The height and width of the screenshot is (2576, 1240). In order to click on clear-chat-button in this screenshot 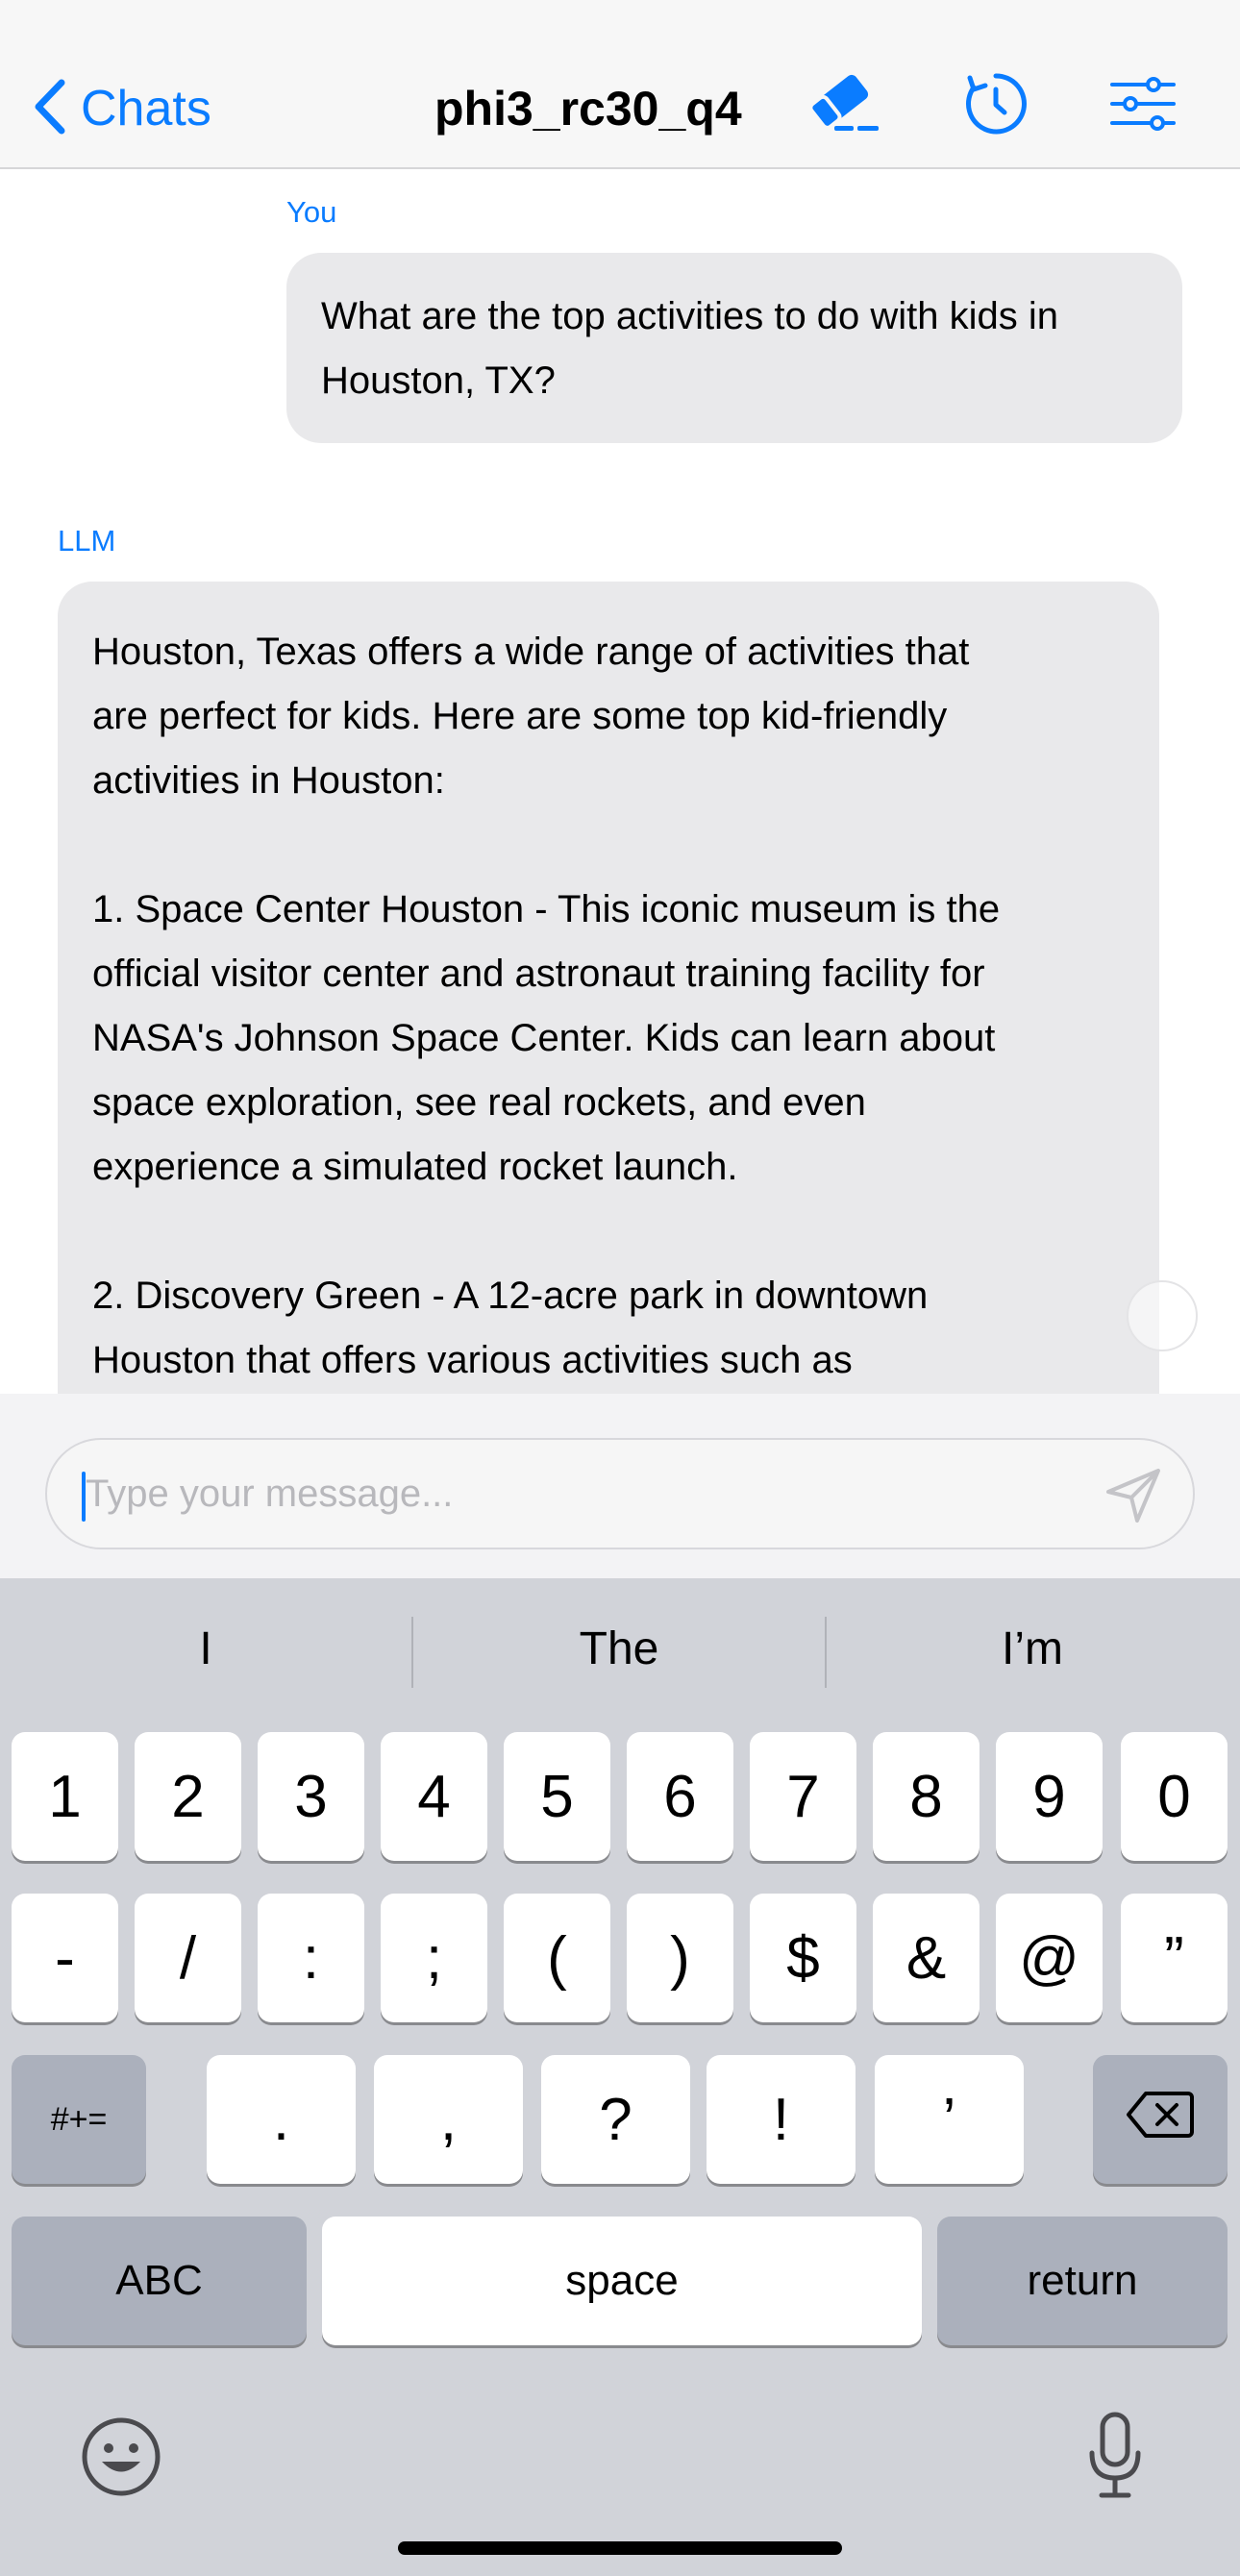, I will do `click(842, 105)`.